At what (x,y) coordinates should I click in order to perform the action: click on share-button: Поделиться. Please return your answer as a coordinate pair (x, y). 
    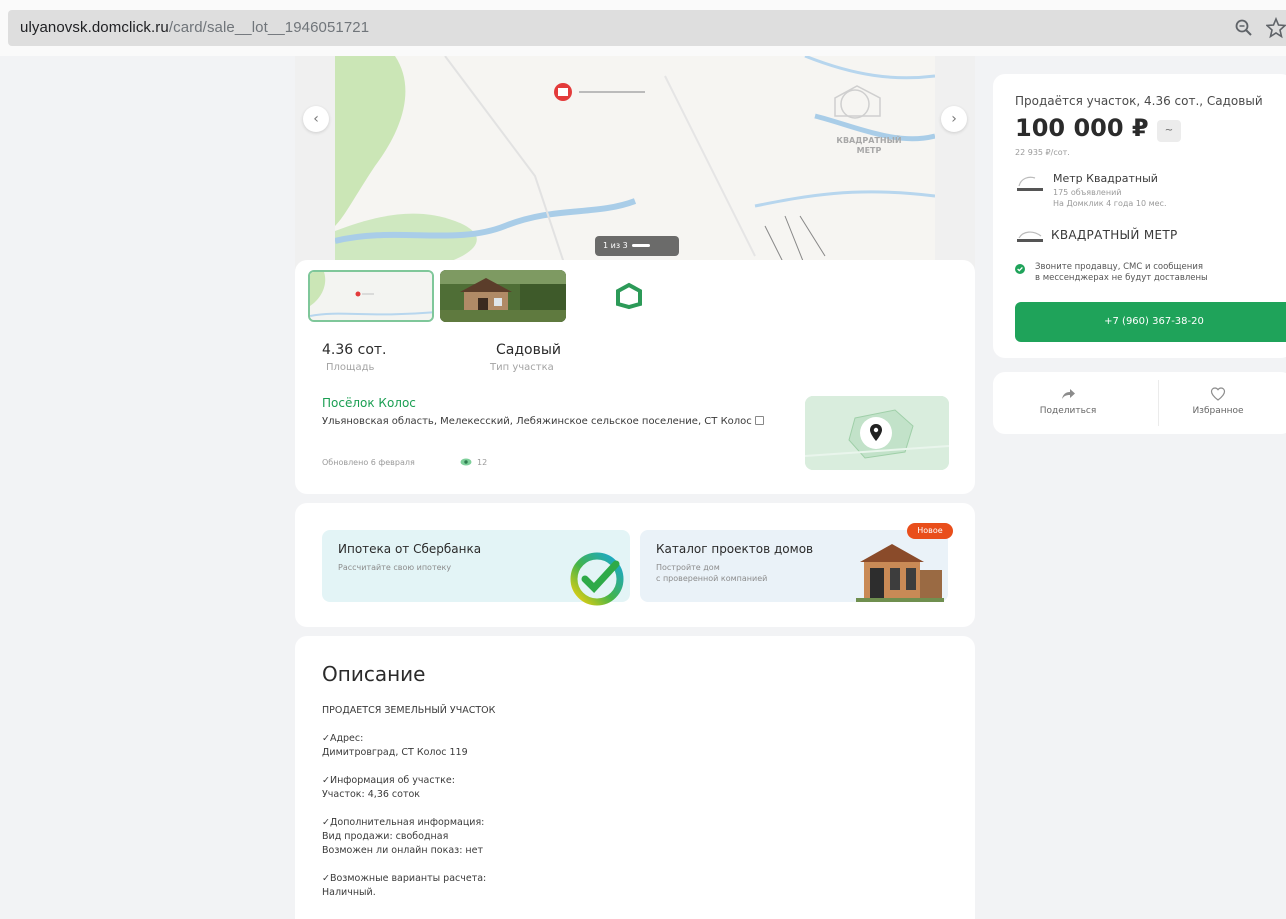
    Looking at the image, I should click on (1068, 403).